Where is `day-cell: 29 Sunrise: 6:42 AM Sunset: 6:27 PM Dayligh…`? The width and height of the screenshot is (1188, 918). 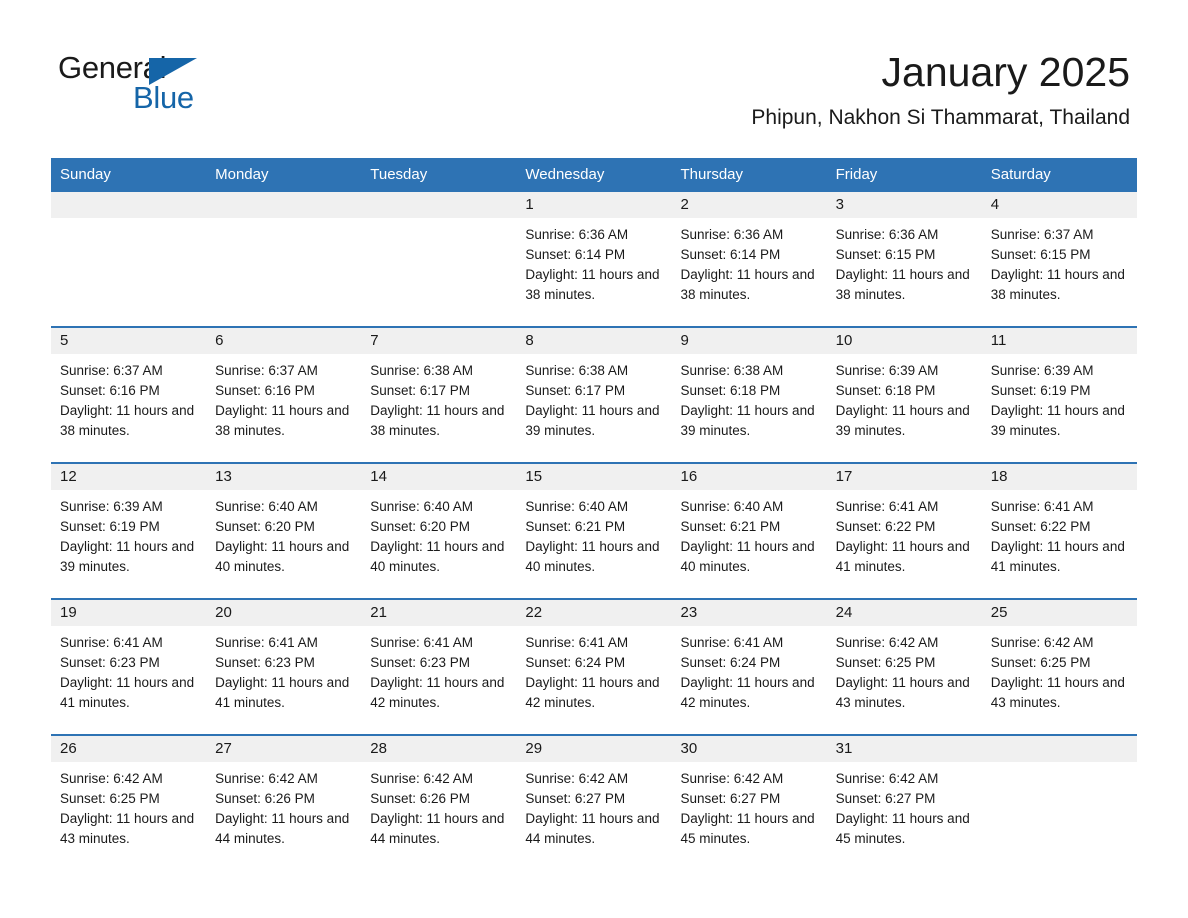
day-cell: 29 Sunrise: 6:42 AM Sunset: 6:27 PM Dayligh… is located at coordinates (594, 803).